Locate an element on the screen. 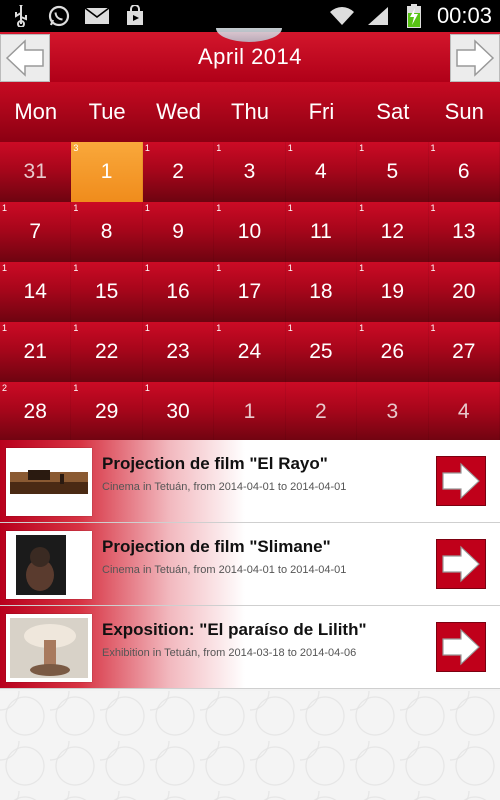 The image size is (500, 800). calendar-day: 1 26 is located at coordinates (393, 352).